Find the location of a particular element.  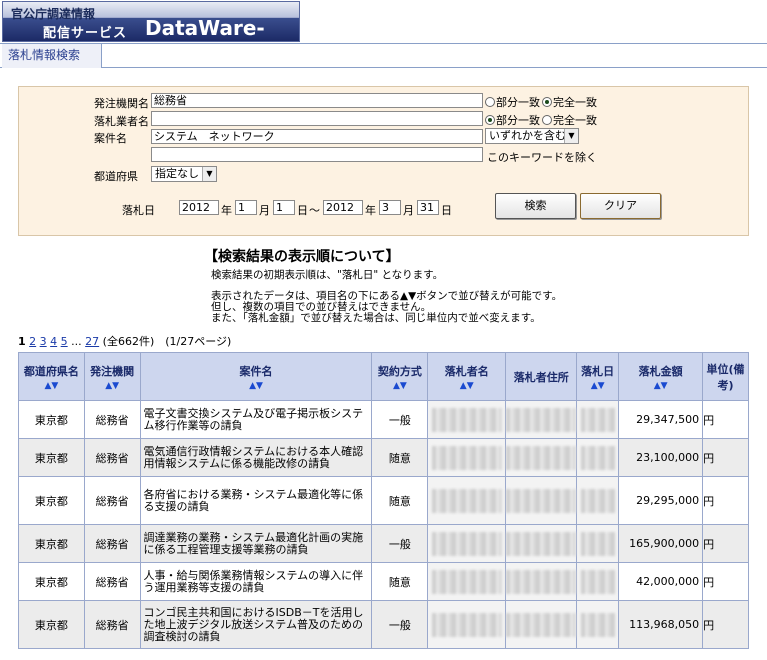

col-header-address: 落札者住所 is located at coordinates (541, 376).